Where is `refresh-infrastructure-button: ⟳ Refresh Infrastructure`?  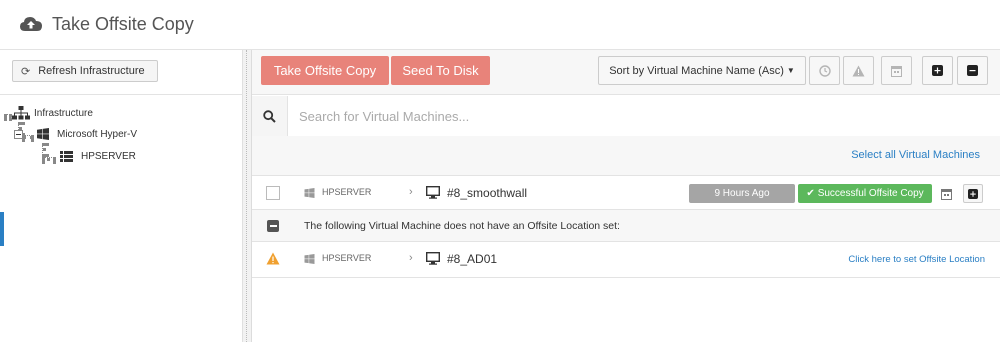
refresh-infrastructure-button: ⟳ Refresh Infrastructure is located at coordinates (85, 71).